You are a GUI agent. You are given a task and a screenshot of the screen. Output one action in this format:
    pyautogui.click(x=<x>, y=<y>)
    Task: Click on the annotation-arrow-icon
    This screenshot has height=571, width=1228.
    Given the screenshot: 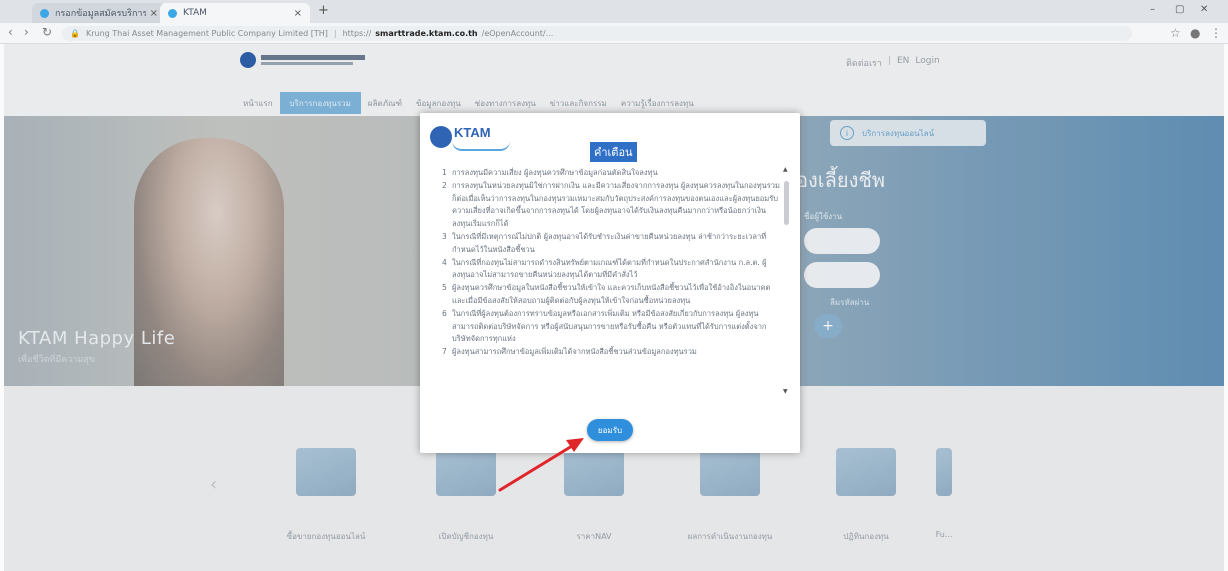 What is the action you would take?
    pyautogui.click(x=541, y=465)
    